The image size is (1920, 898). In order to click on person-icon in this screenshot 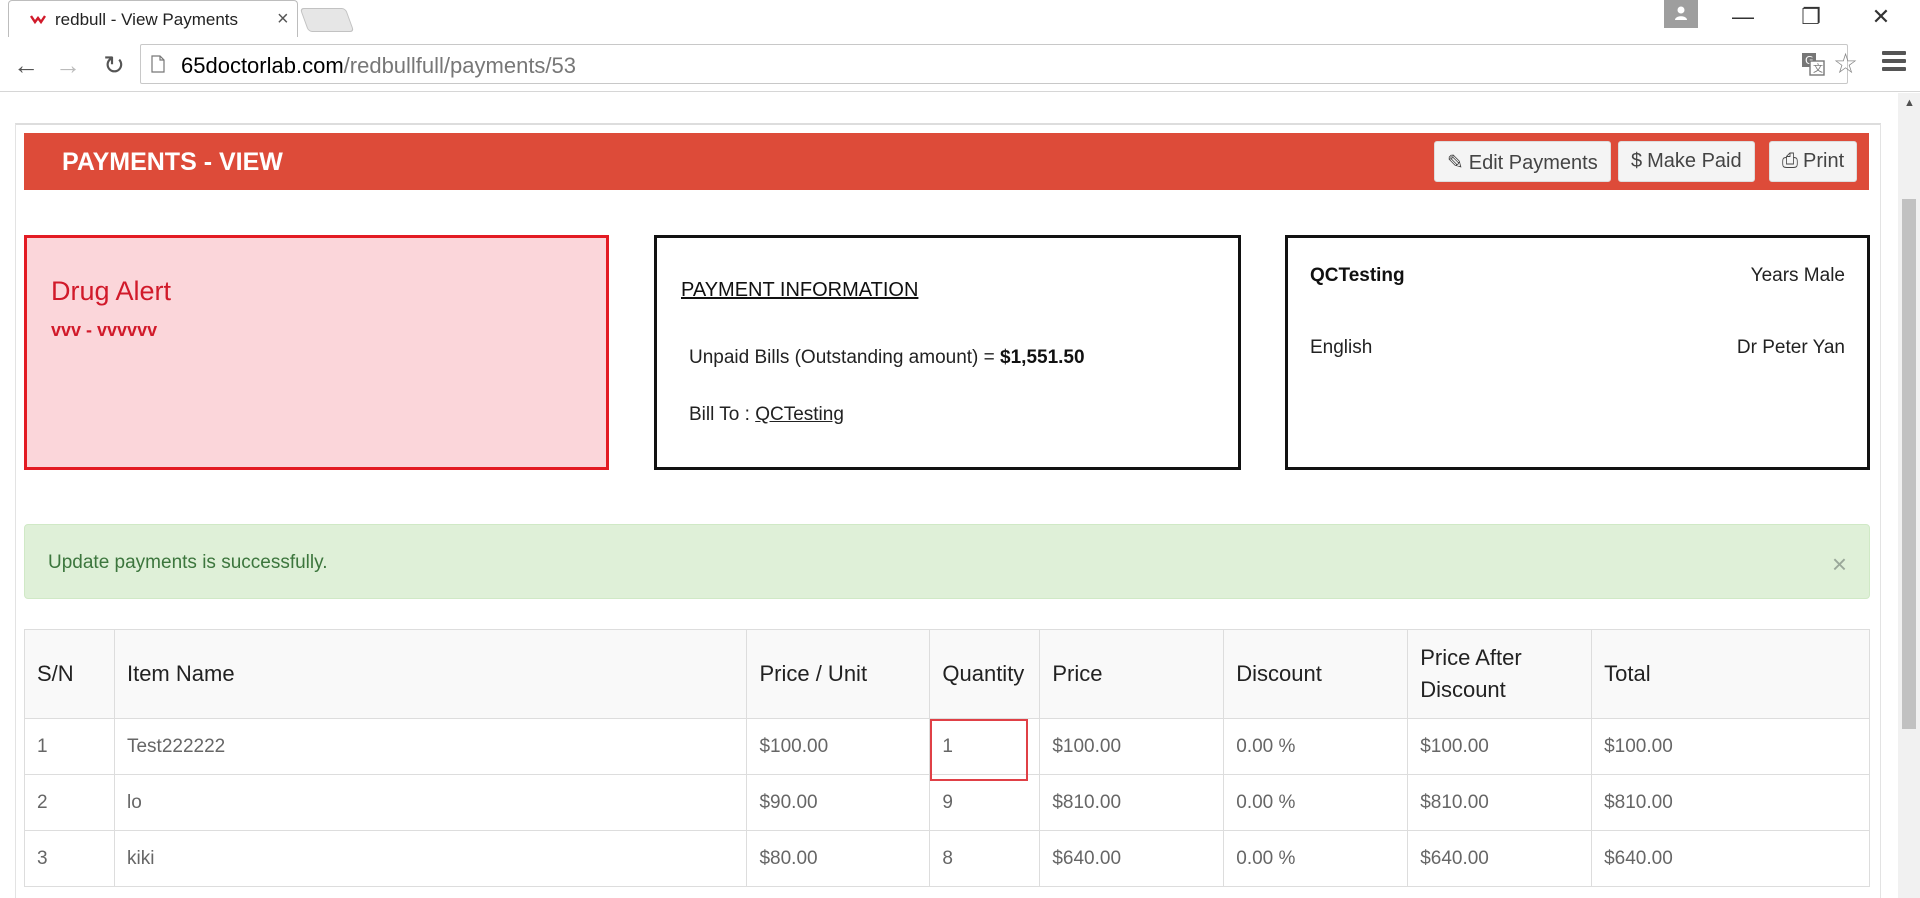, I will do `click(1681, 13)`.